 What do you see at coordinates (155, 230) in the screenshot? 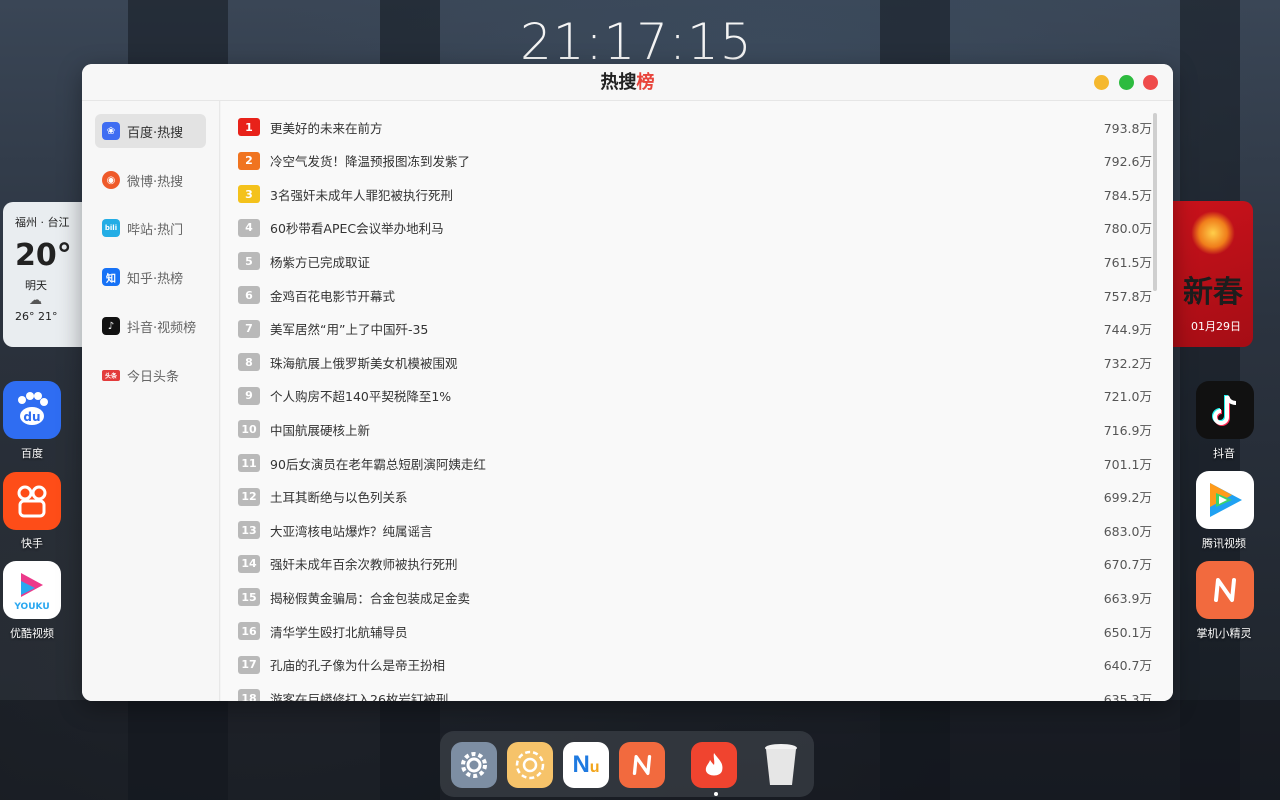
I see `sidebar-item-label: 哔站·热门` at bounding box center [155, 230].